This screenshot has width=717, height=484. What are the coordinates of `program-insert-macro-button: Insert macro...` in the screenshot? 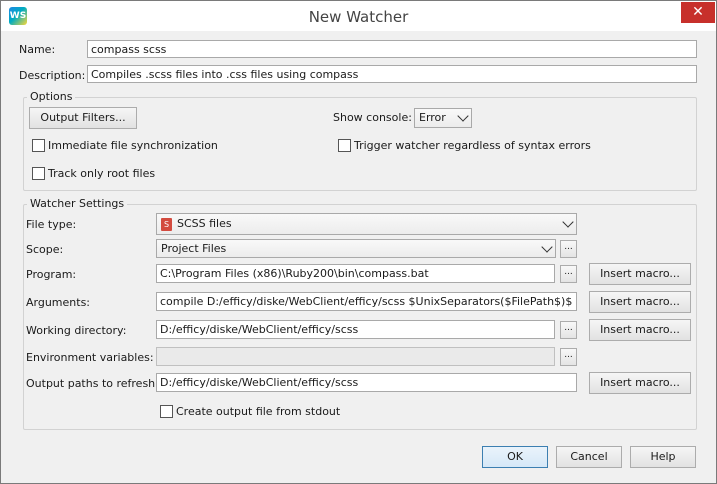 It's located at (640, 274).